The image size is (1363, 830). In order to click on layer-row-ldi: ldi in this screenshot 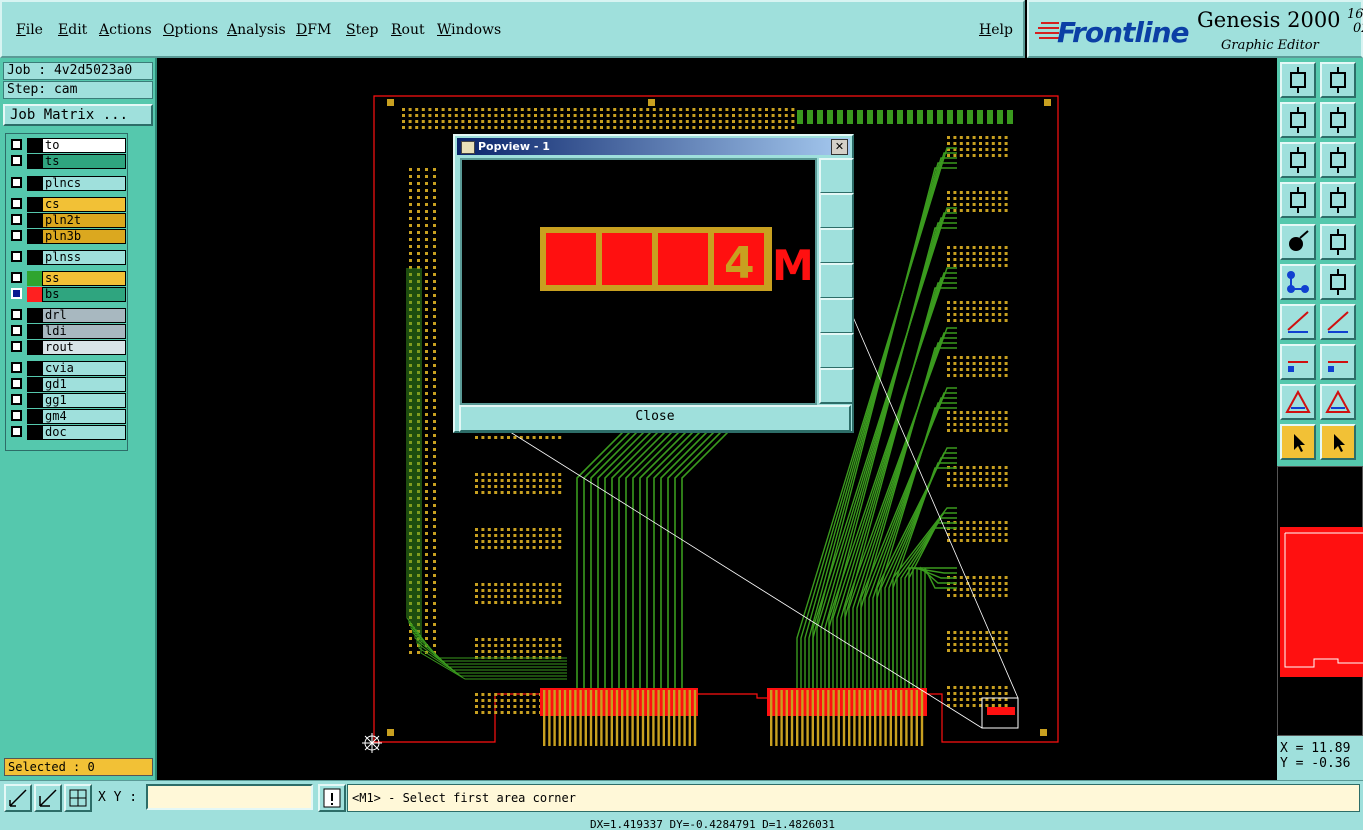, I will do `click(68, 331)`.